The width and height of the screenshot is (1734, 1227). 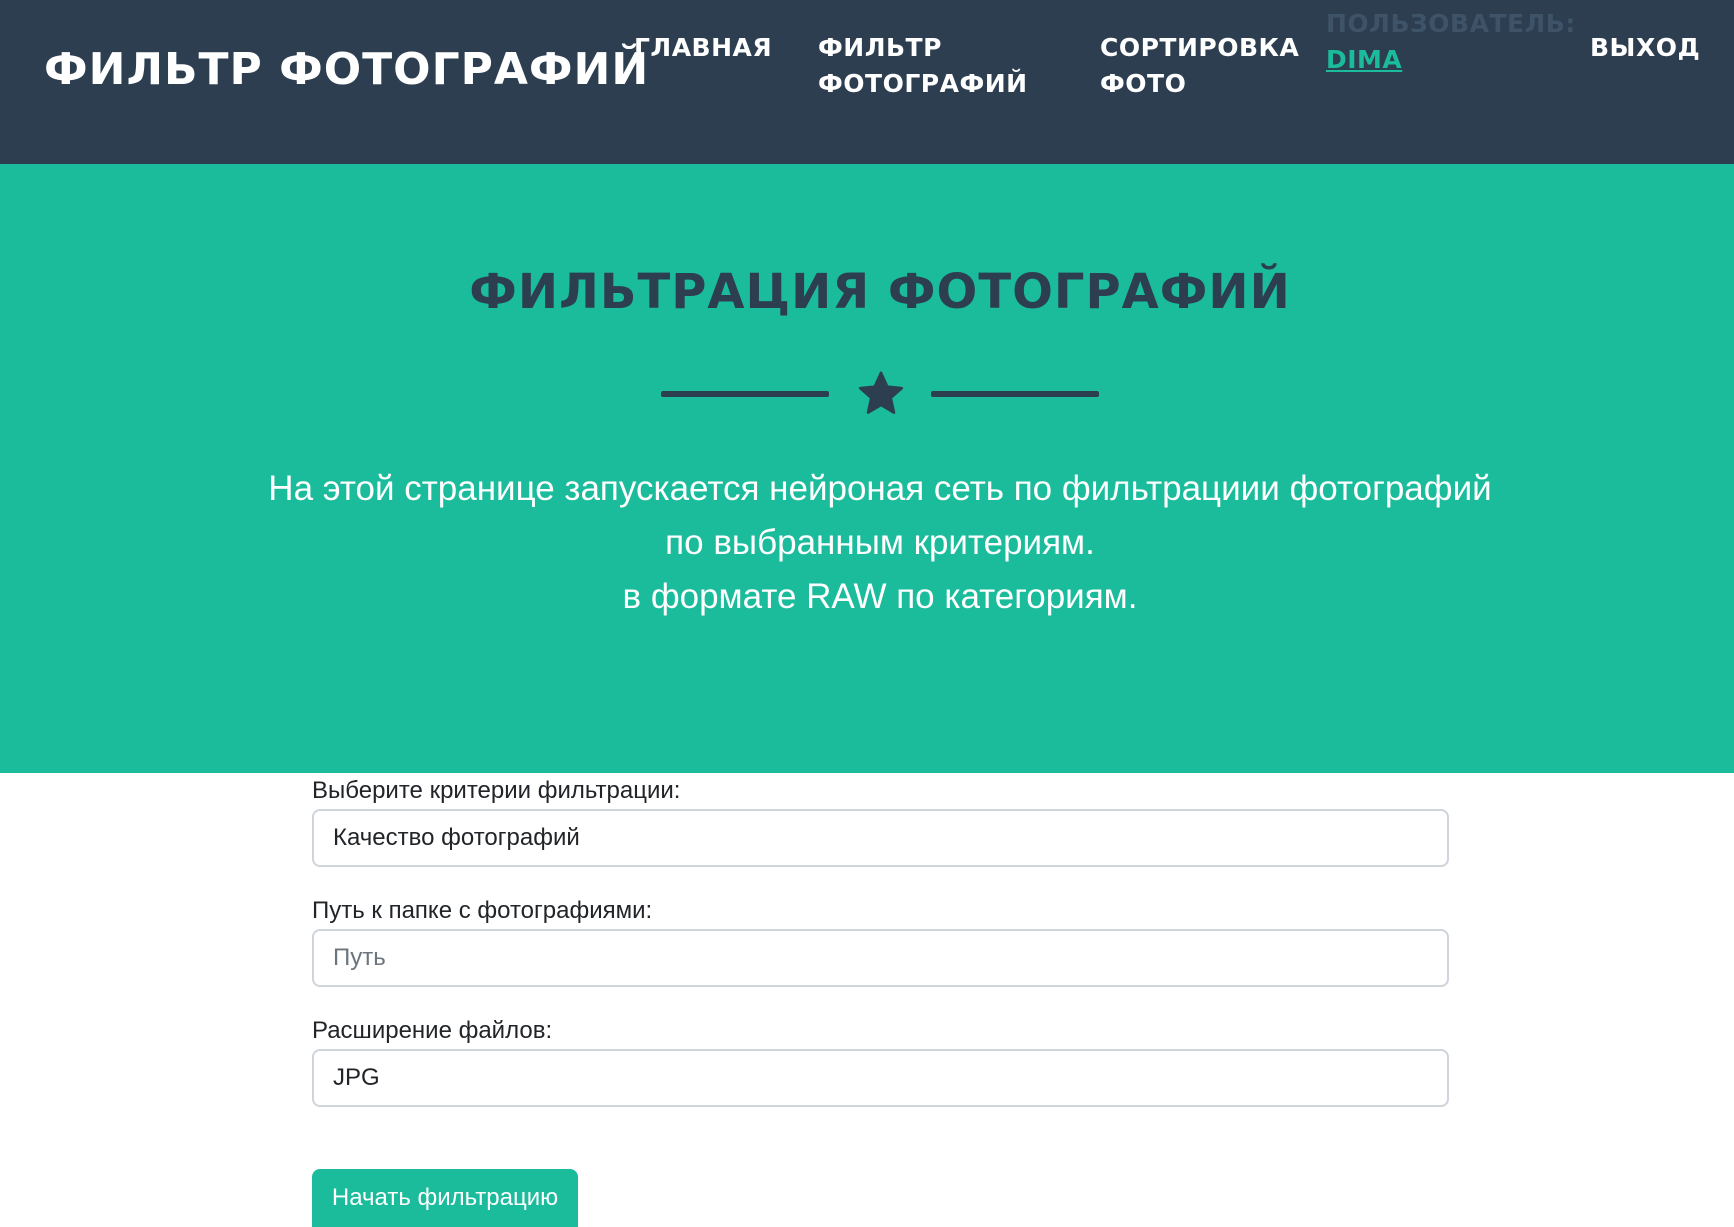 I want to click on user-name-link: DIMA, so click(x=1364, y=59).